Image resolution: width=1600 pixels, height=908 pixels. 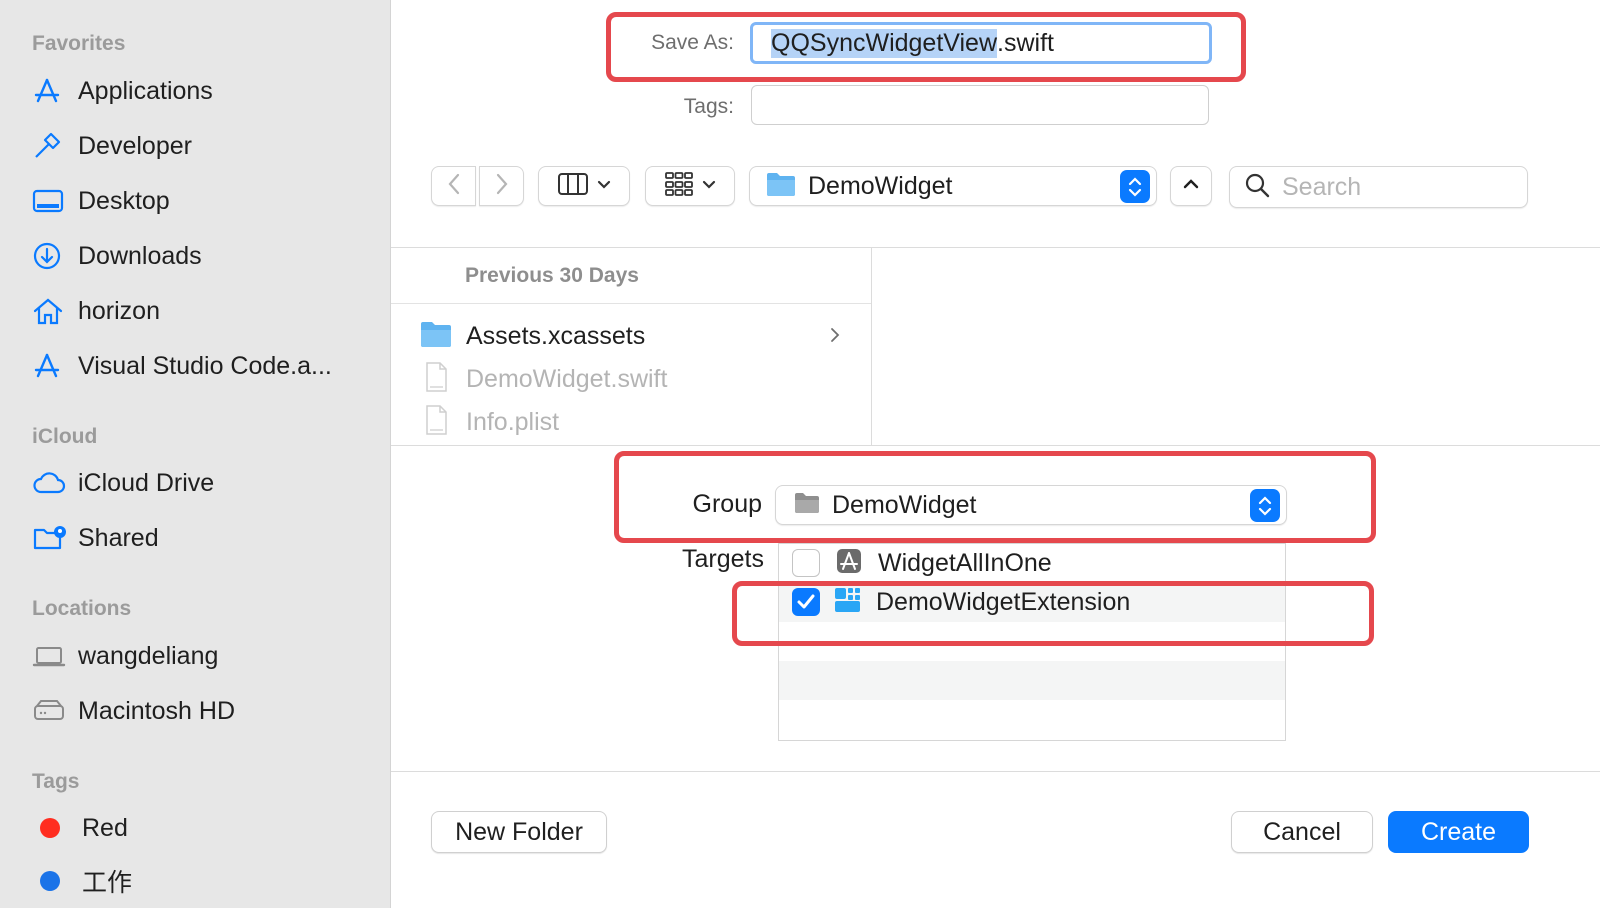 What do you see at coordinates (1302, 832) in the screenshot?
I see `cancel-button: Cancel` at bounding box center [1302, 832].